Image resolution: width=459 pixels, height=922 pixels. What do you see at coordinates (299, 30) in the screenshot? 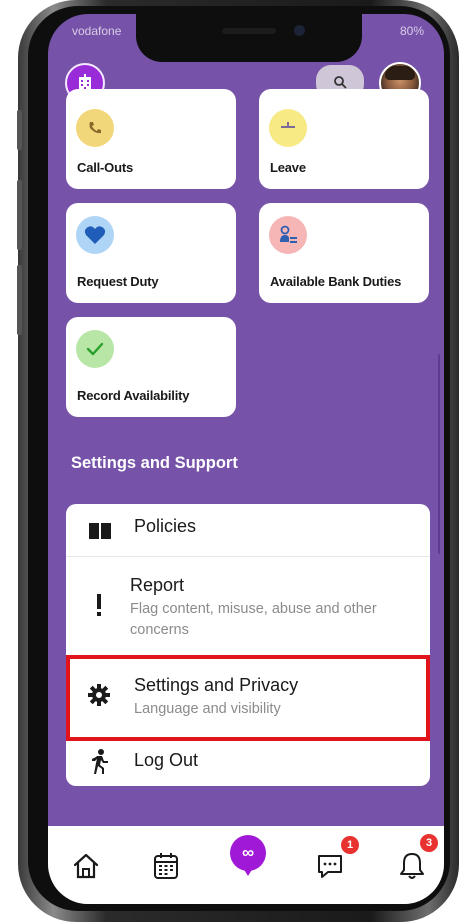
I see `front-camera` at bounding box center [299, 30].